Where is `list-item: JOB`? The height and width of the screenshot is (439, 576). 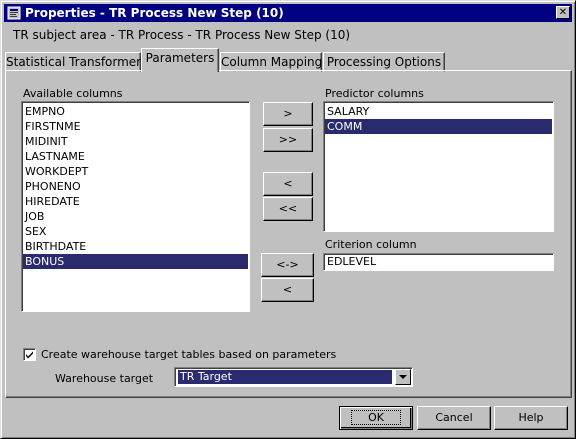 list-item: JOB is located at coordinates (135, 216).